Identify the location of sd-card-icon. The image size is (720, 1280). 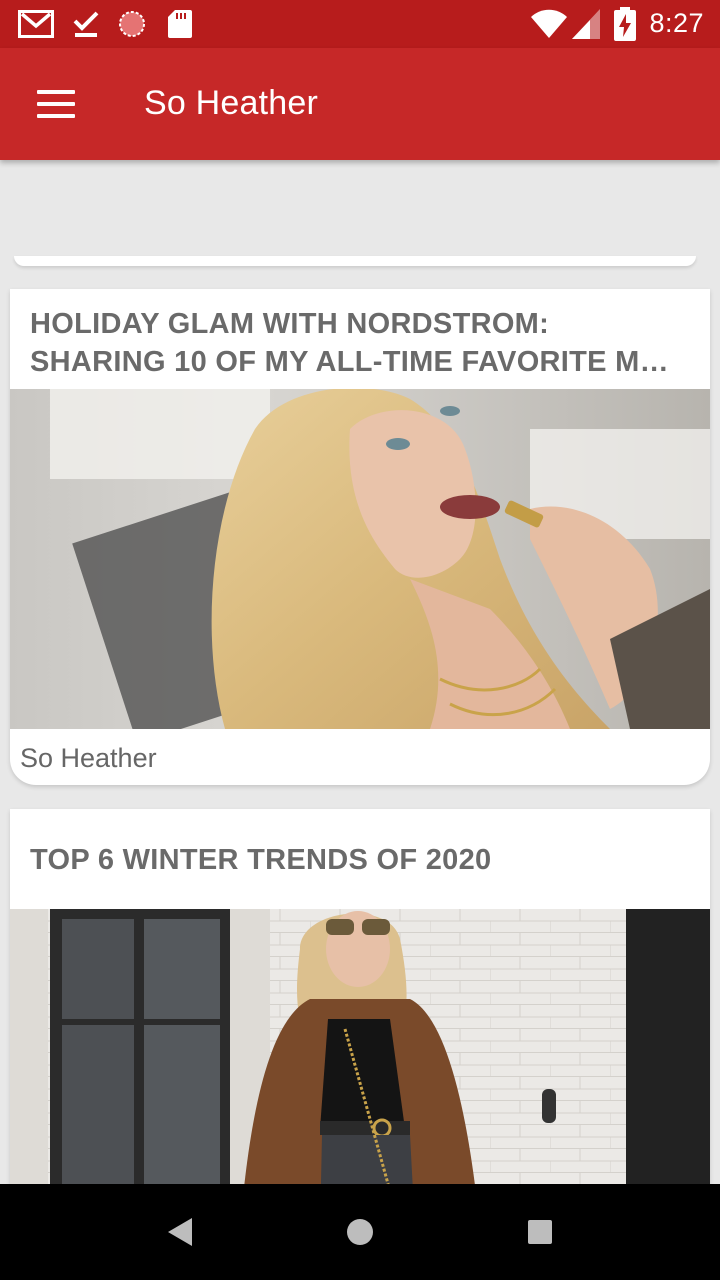
(180, 24).